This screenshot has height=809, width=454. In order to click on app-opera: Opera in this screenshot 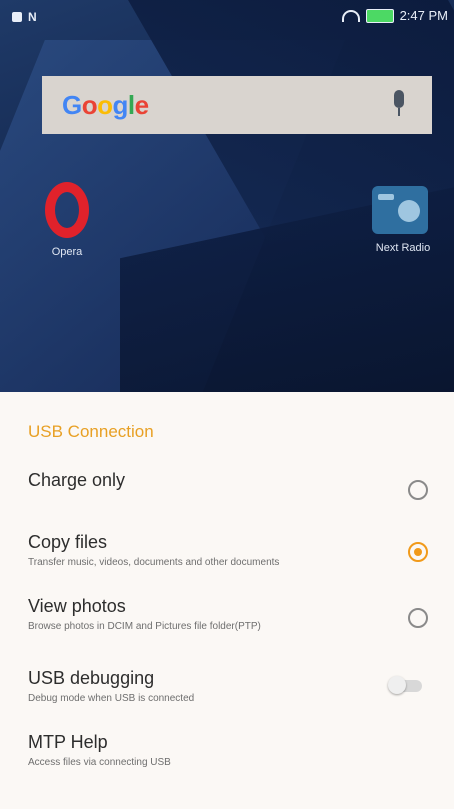, I will do `click(67, 220)`.